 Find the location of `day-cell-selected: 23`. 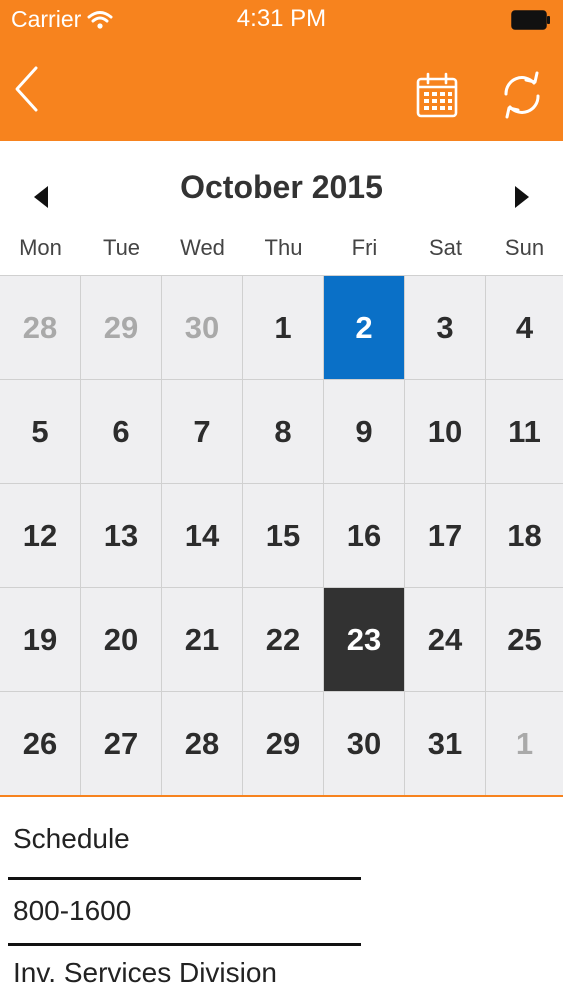

day-cell-selected: 23 is located at coordinates (364, 640).